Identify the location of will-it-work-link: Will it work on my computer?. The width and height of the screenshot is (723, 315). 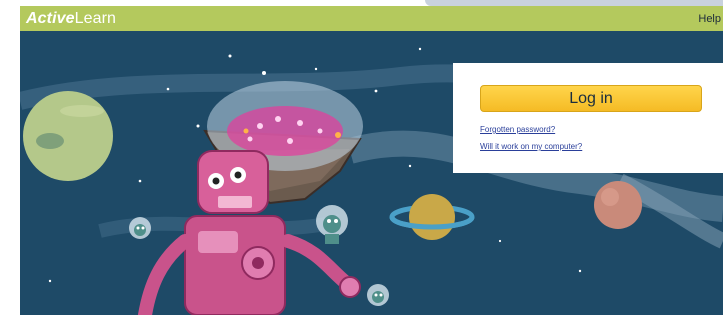
(531, 146).